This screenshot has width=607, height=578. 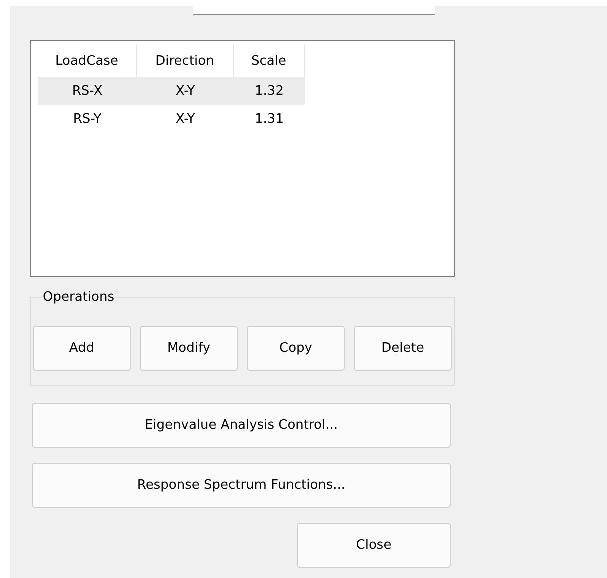 I want to click on table-cell: 1.32, so click(x=269, y=91).